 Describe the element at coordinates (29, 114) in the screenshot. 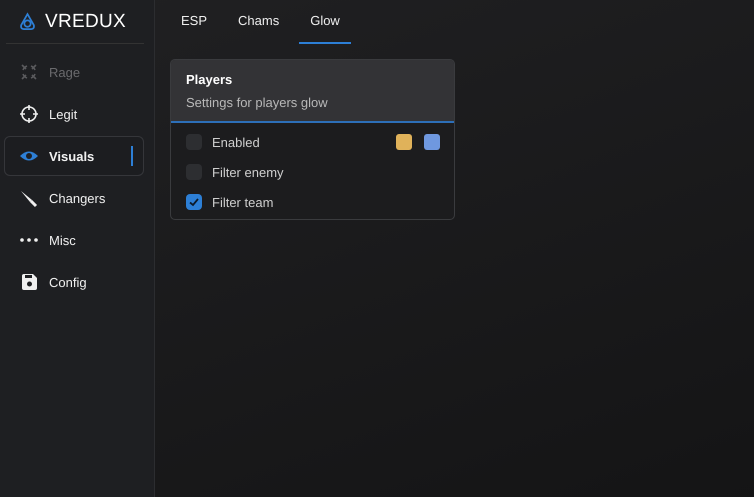

I see `crosshair-icon` at that location.